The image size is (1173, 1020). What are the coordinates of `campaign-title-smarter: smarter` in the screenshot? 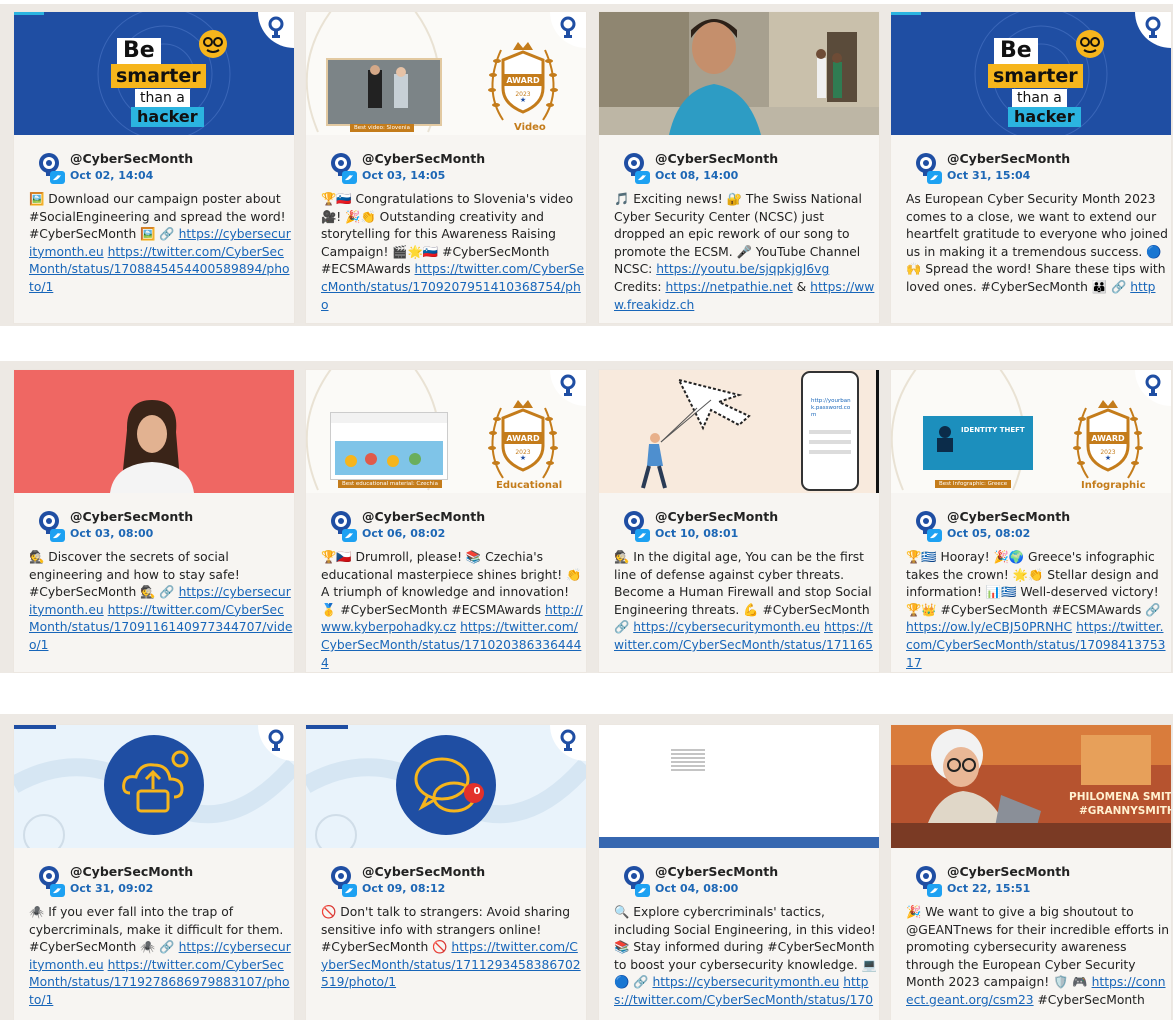 It's located at (1035, 76).